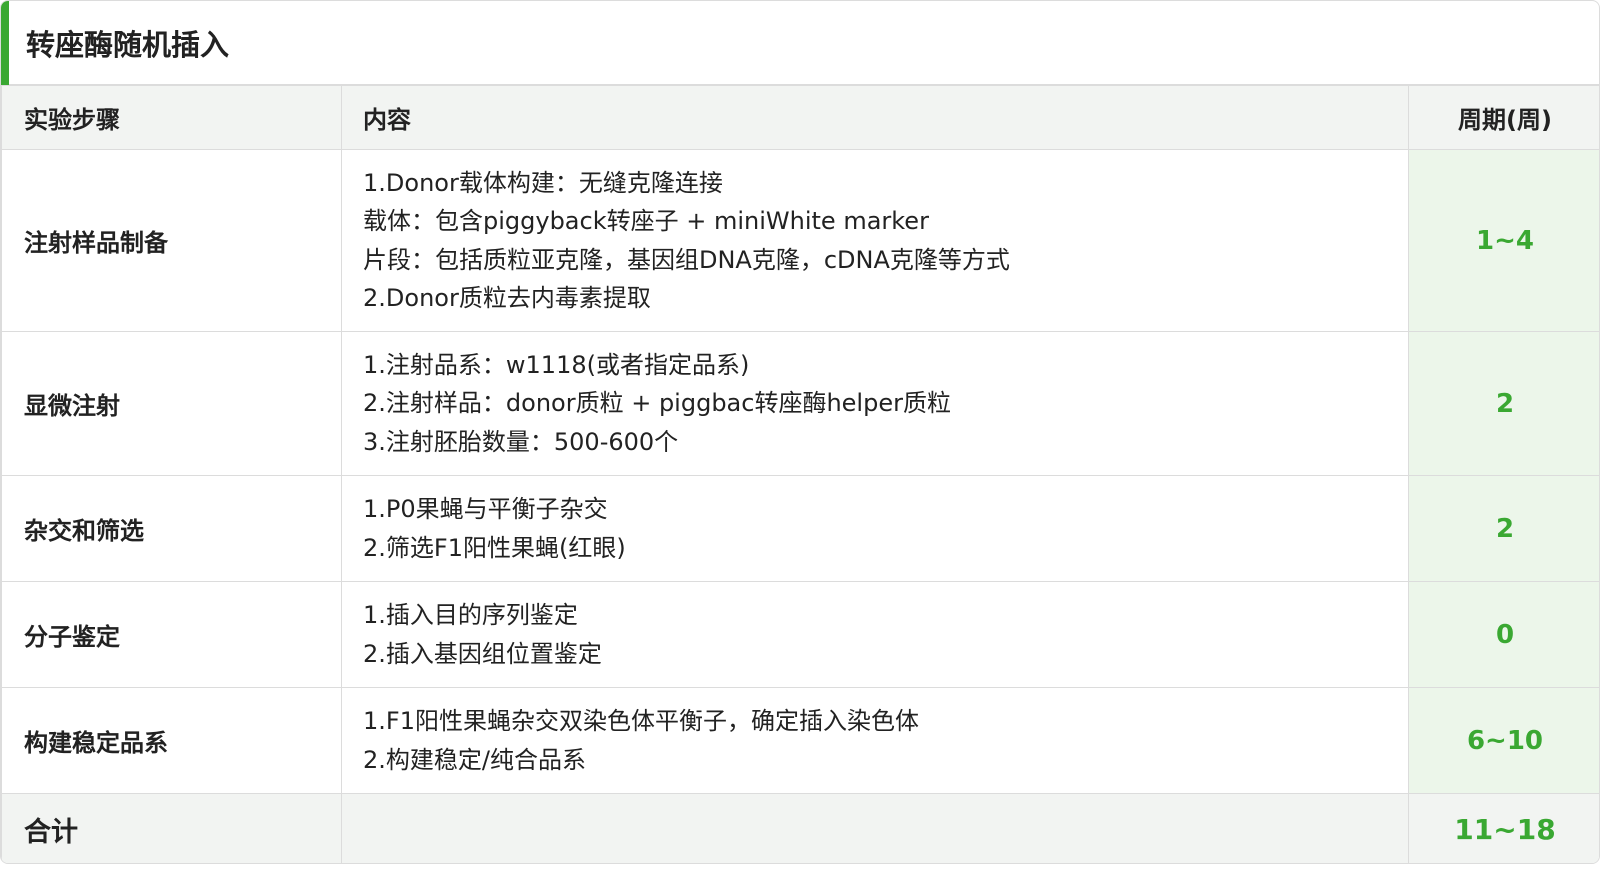 The image size is (1600, 890). I want to click on content-line: 1.Donor载体构建：无缝克隆连接, so click(543, 182).